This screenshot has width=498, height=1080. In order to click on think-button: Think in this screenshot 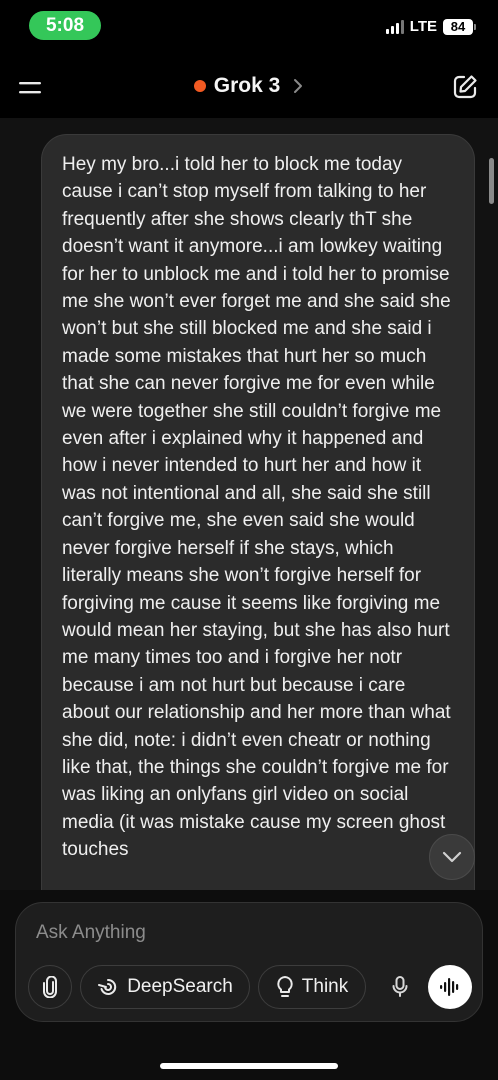, I will do `click(312, 987)`.